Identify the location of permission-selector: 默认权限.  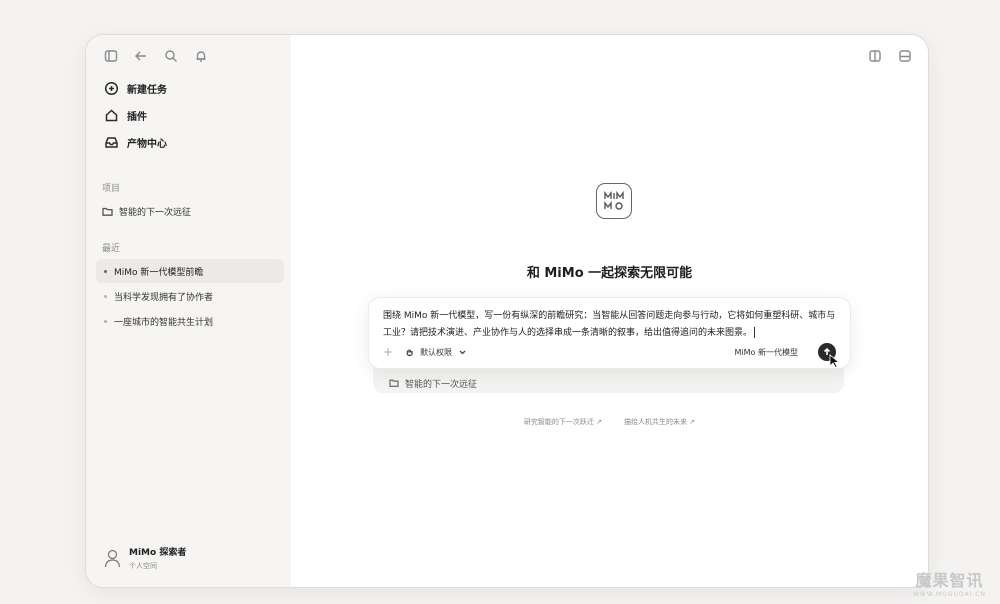
(436, 352).